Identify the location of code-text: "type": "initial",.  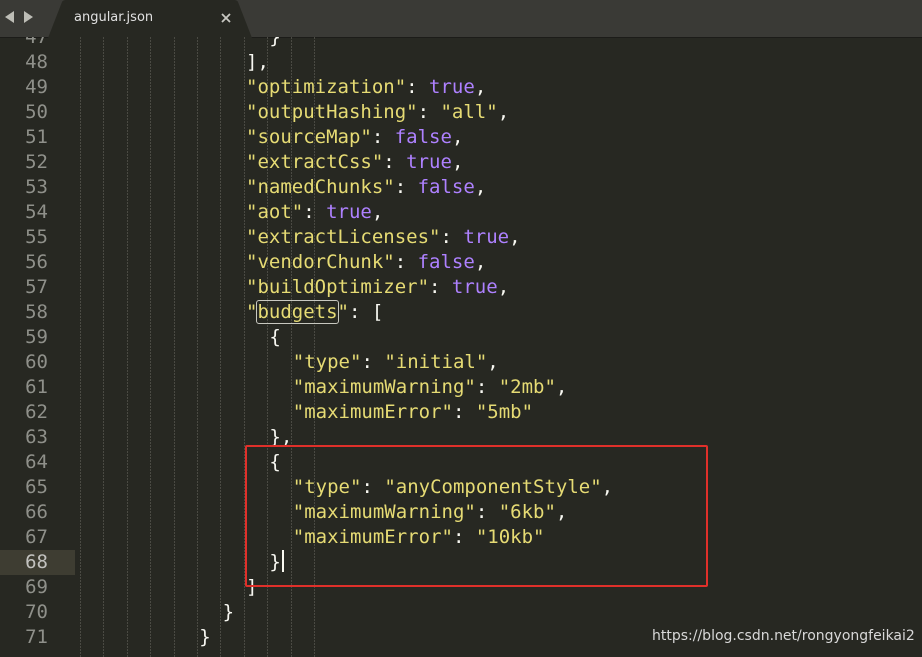
(396, 362).